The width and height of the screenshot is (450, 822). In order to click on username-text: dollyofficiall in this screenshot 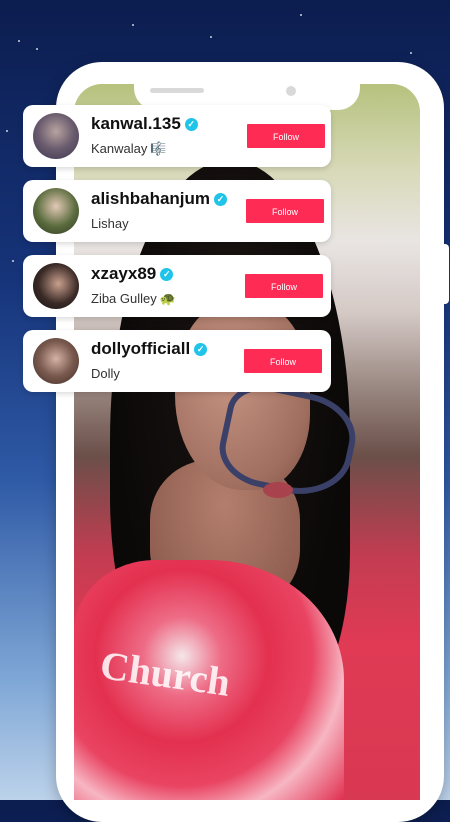, I will do `click(141, 348)`.